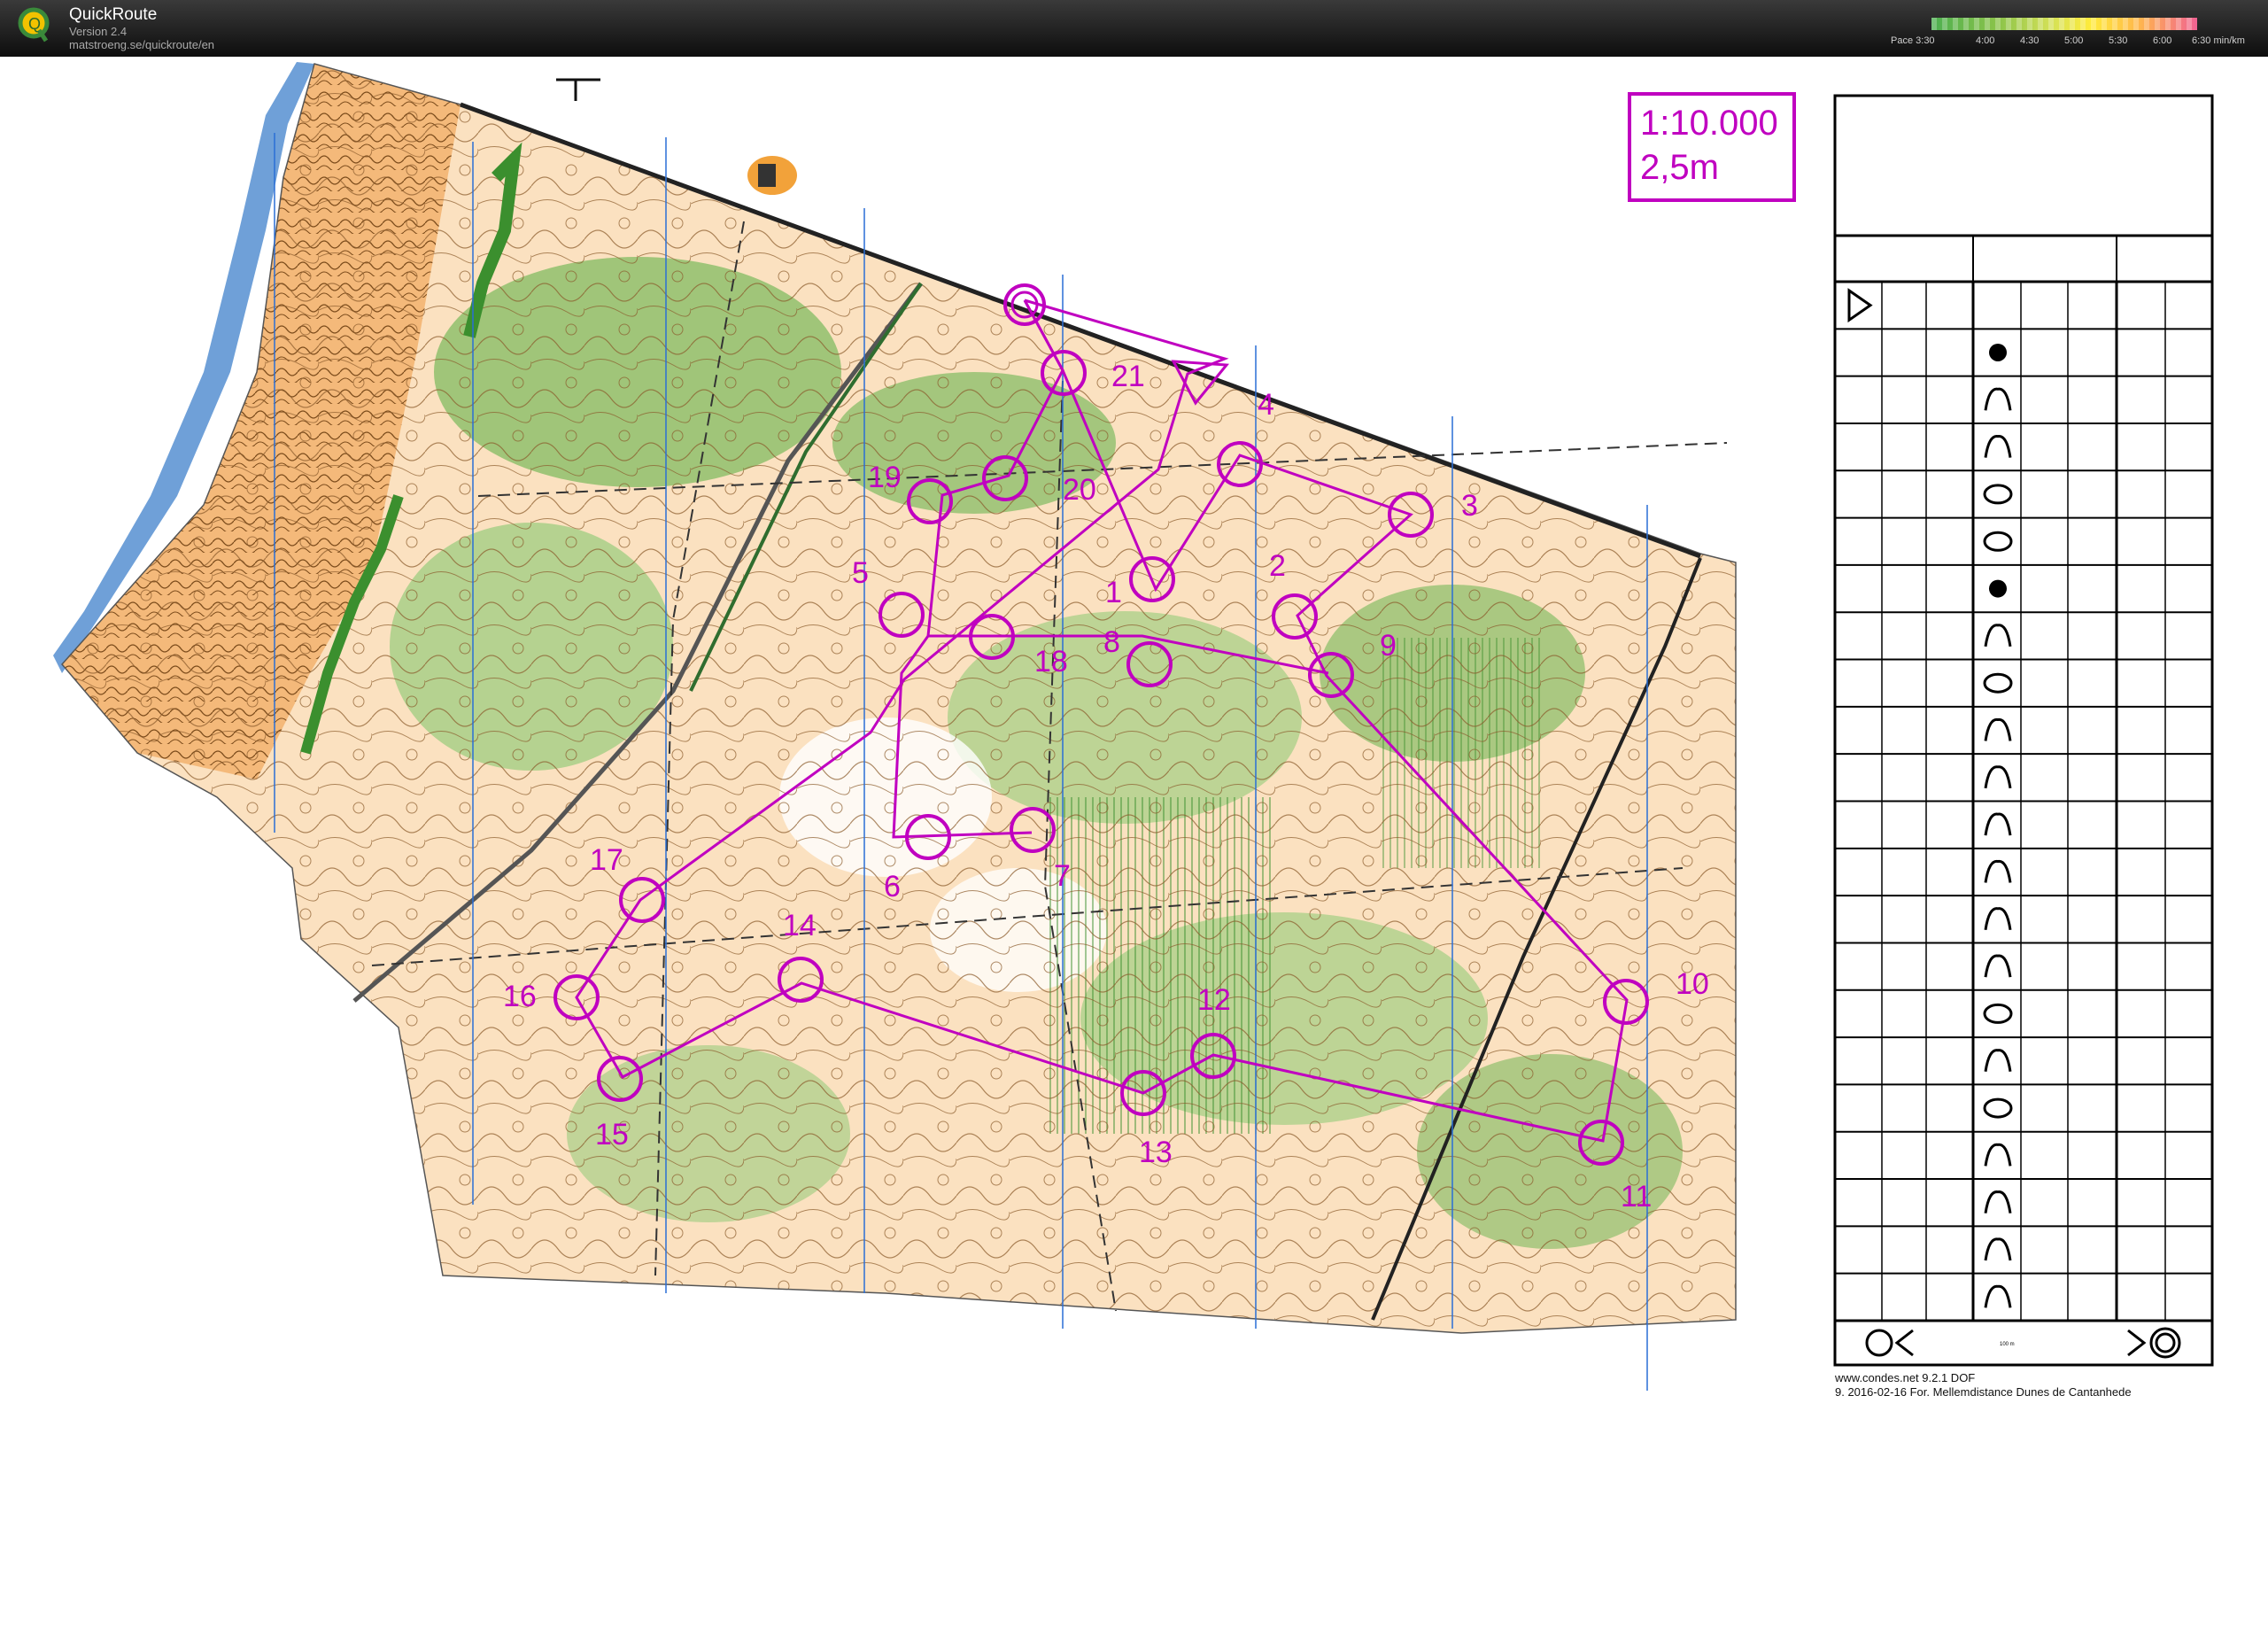  What do you see at coordinates (98, 31) in the screenshot?
I see `app-version: Version 2.4` at bounding box center [98, 31].